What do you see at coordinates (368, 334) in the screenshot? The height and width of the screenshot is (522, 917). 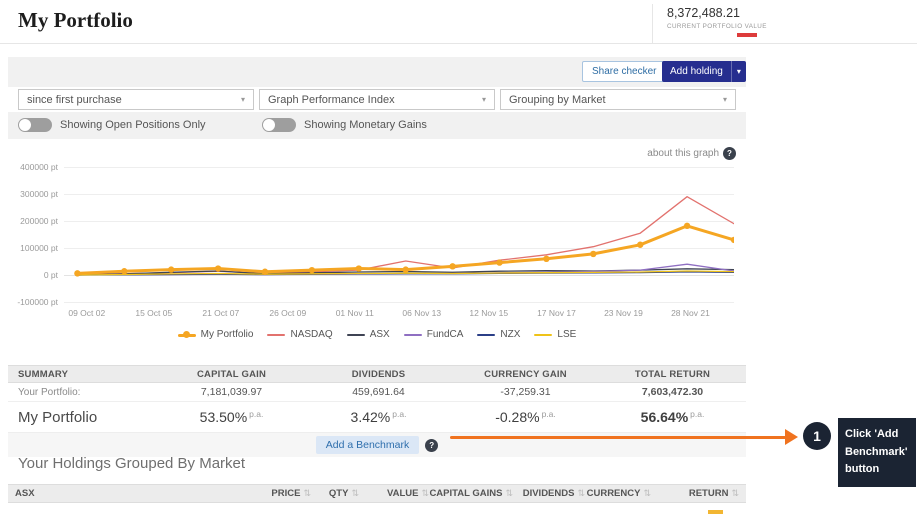 I see `legend-item-asx: ASX` at bounding box center [368, 334].